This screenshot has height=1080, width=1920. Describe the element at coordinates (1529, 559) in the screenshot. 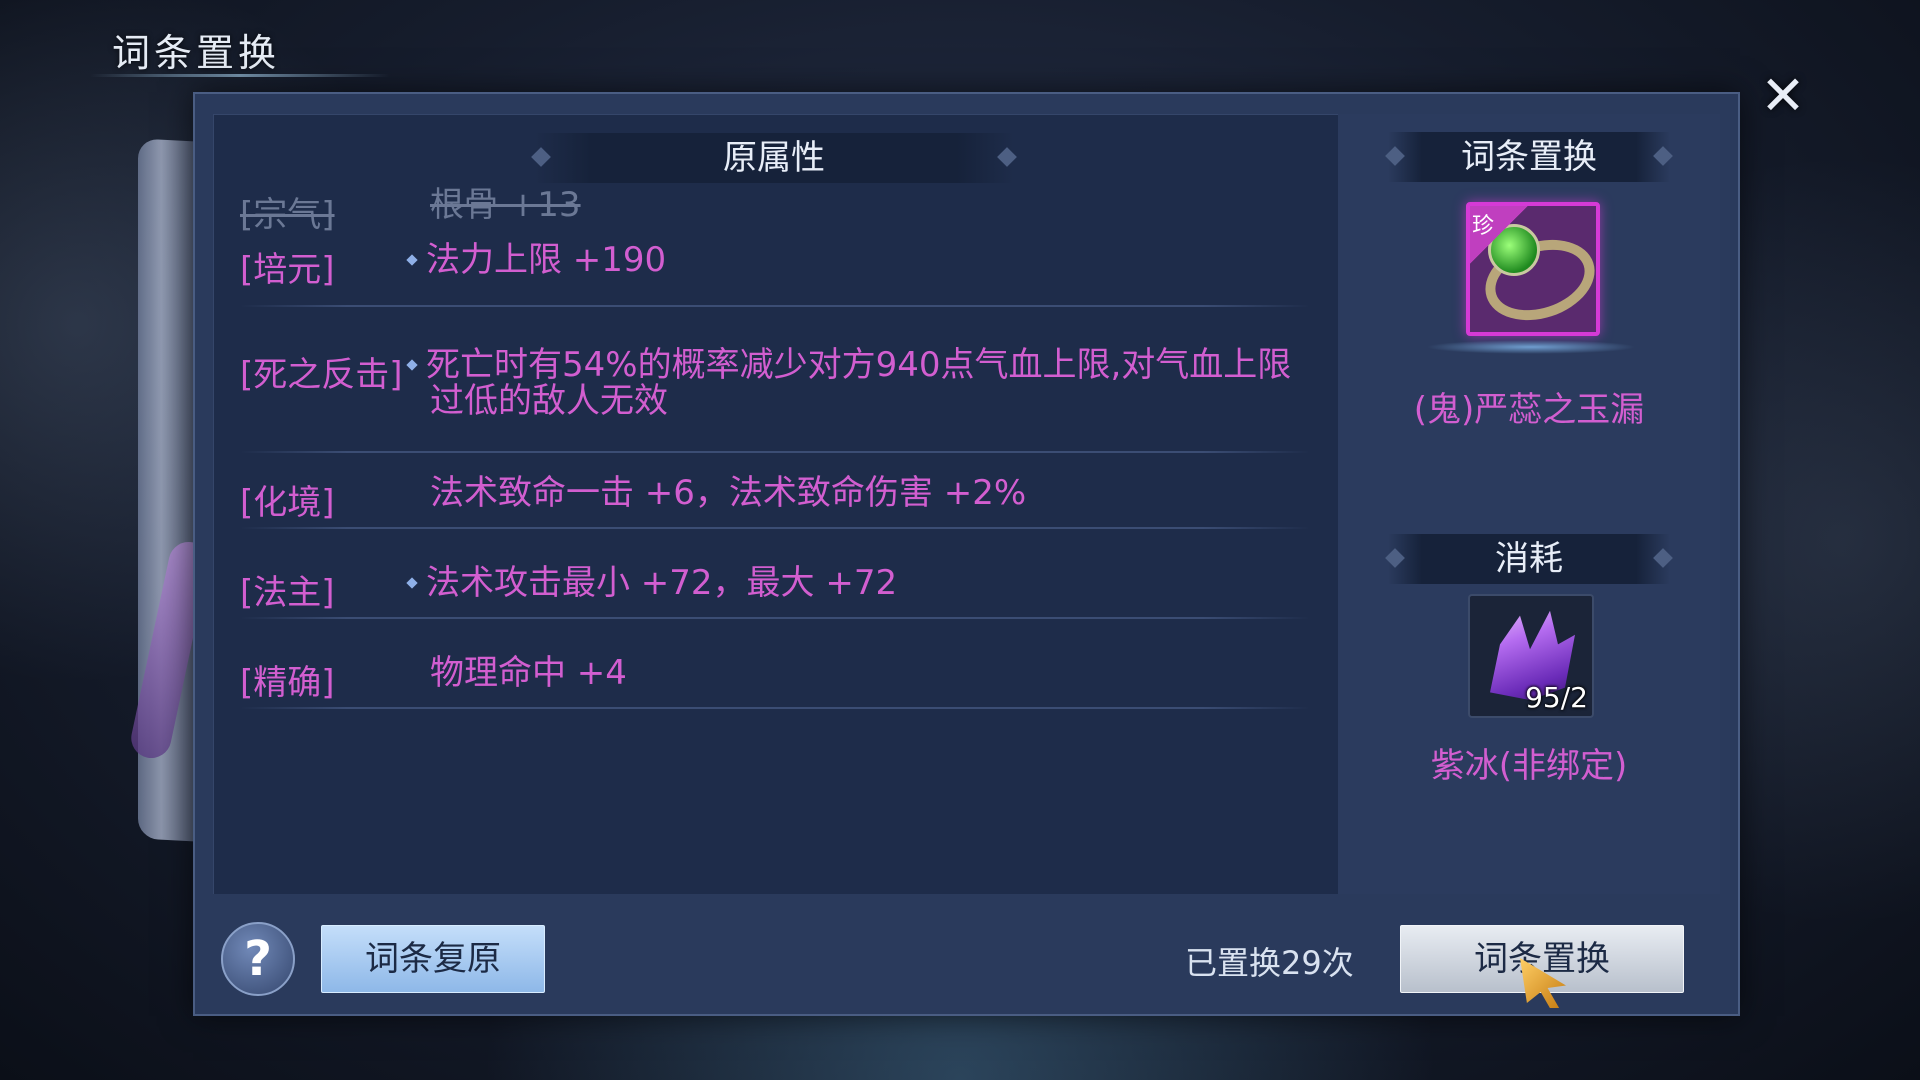

I see `cost-header: 消耗` at that location.